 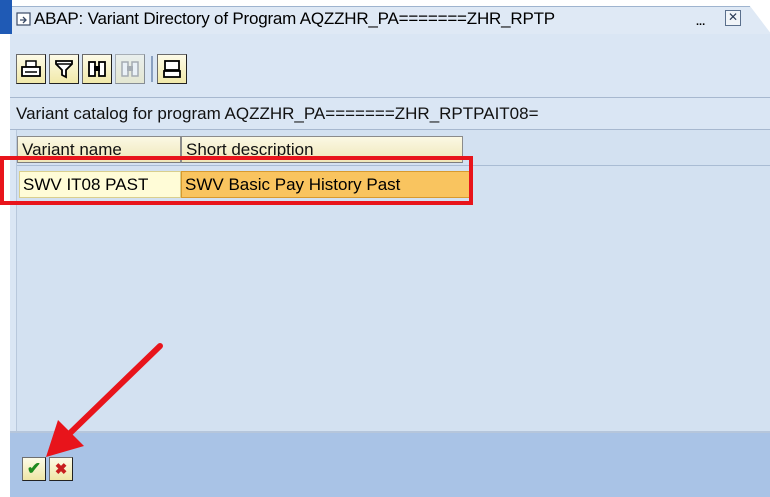 What do you see at coordinates (393, 165) in the screenshot?
I see `grid-divider` at bounding box center [393, 165].